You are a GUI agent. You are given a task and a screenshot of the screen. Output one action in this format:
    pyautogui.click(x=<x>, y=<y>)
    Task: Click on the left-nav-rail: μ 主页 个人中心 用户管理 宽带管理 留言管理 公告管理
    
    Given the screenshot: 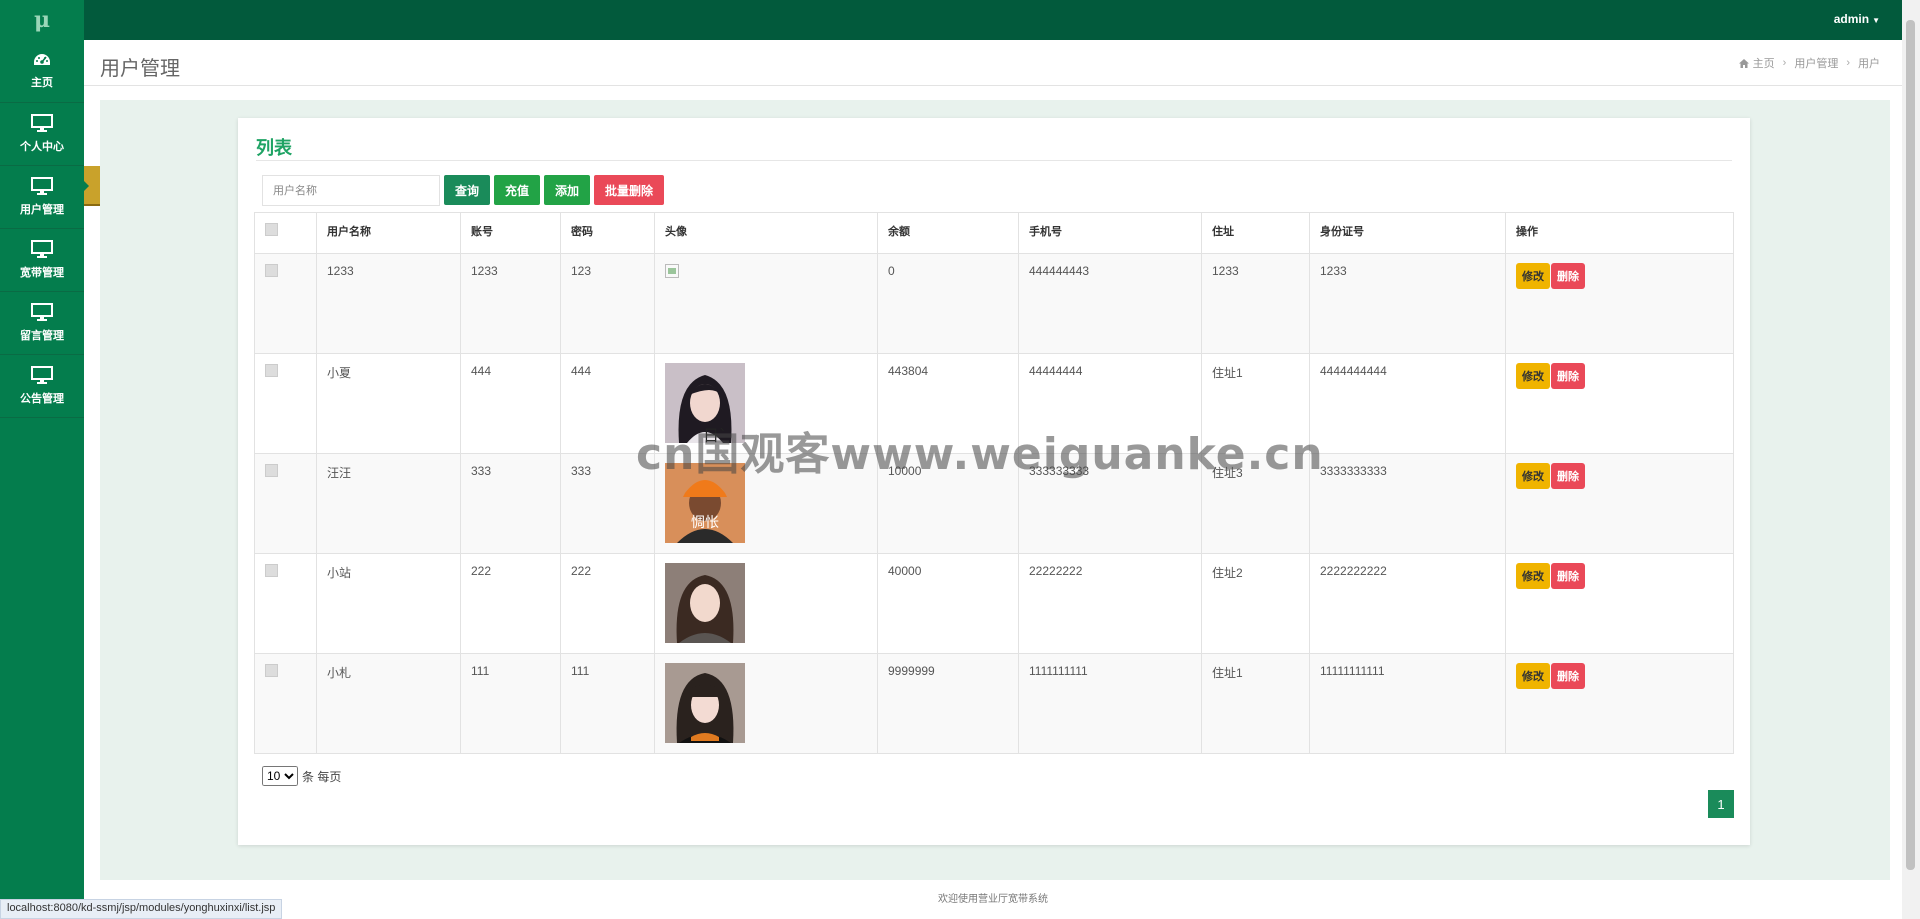 What is the action you would take?
    pyautogui.click(x=42, y=459)
    